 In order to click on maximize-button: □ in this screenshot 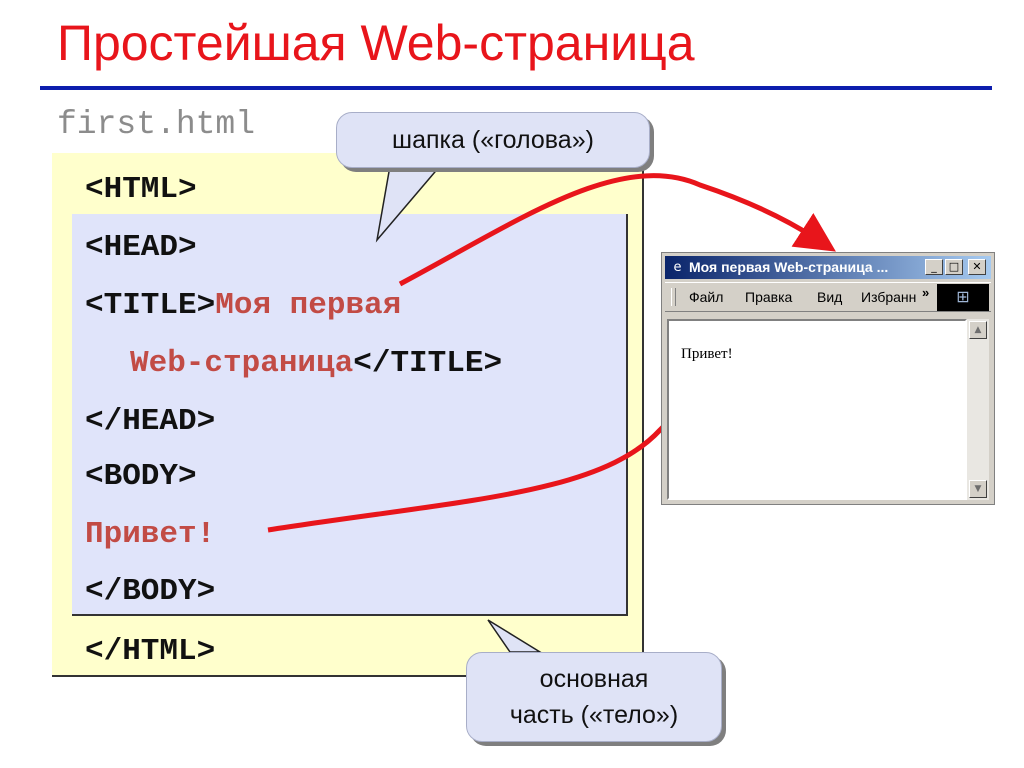, I will do `click(954, 267)`.